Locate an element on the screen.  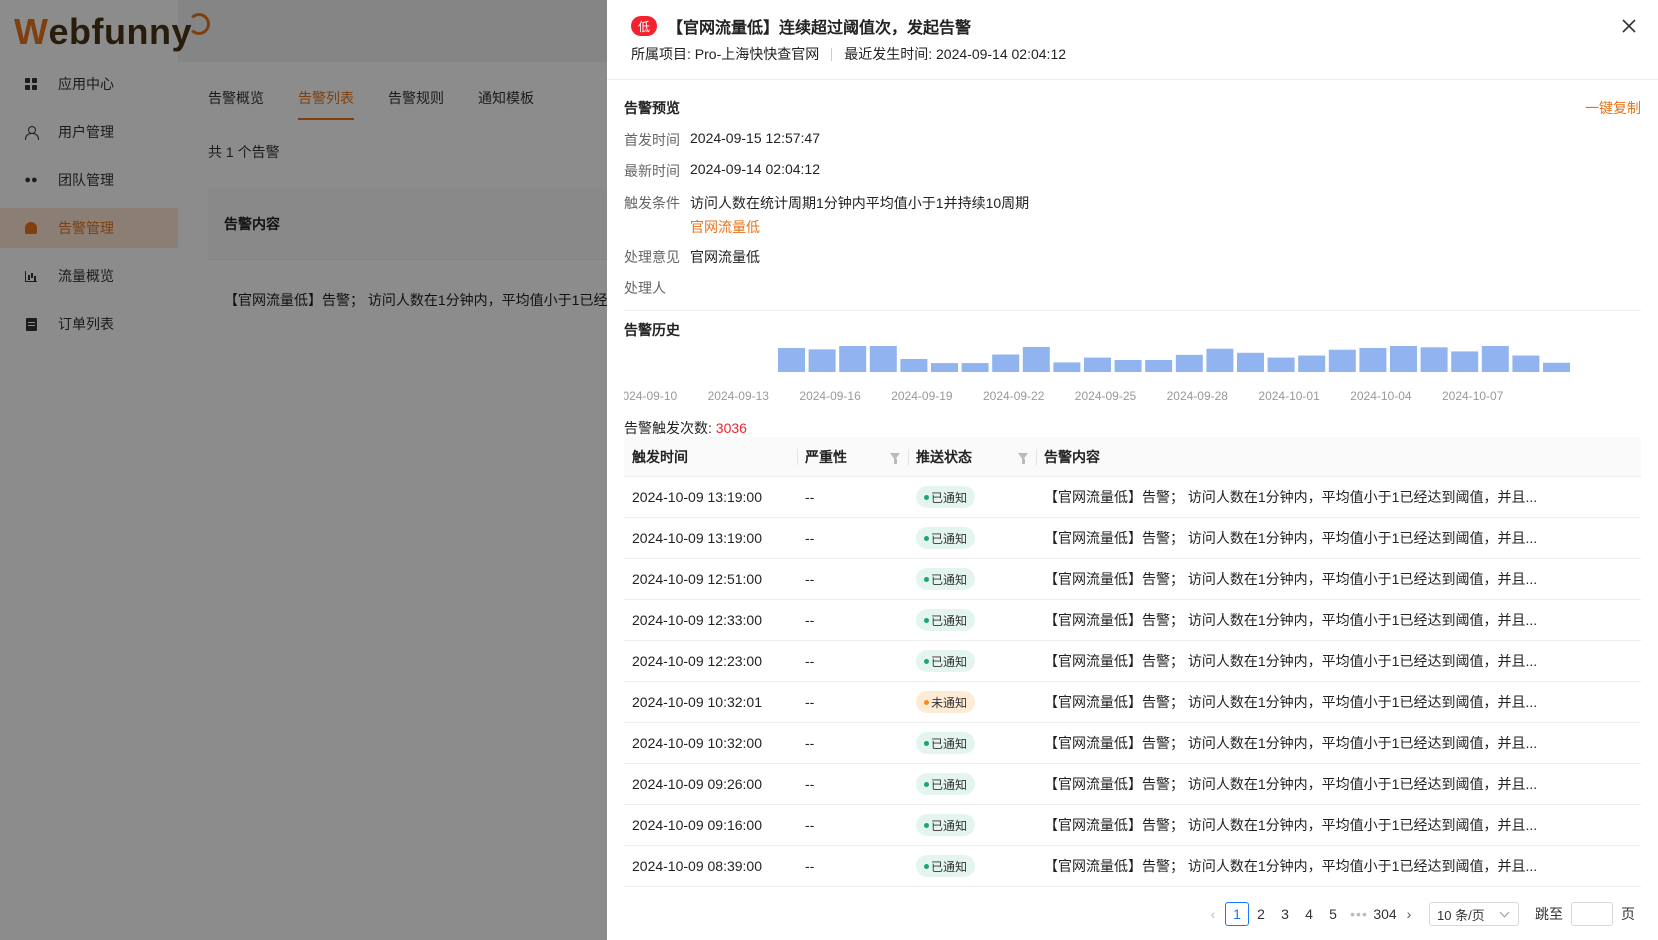
last-occurred-time: 最近发生时间: 2024-09-14 02:04:12 is located at coordinates (955, 54).